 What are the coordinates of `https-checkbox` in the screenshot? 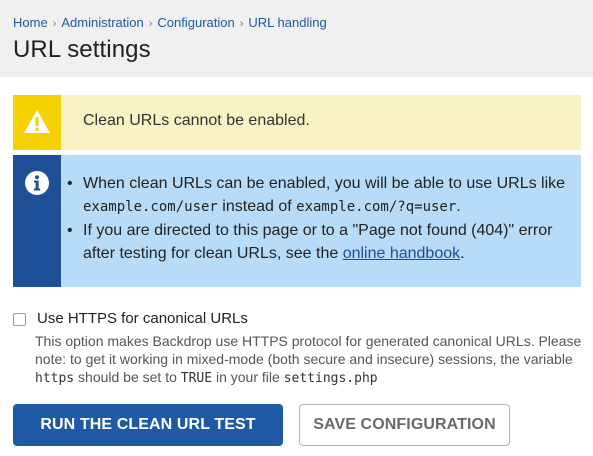 It's located at (19, 319).